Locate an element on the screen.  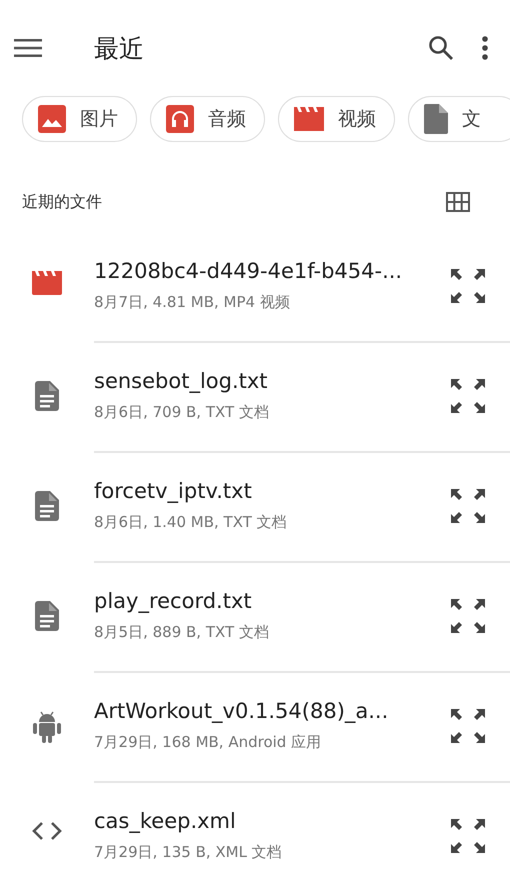
code-icon is located at coordinates (47, 831).